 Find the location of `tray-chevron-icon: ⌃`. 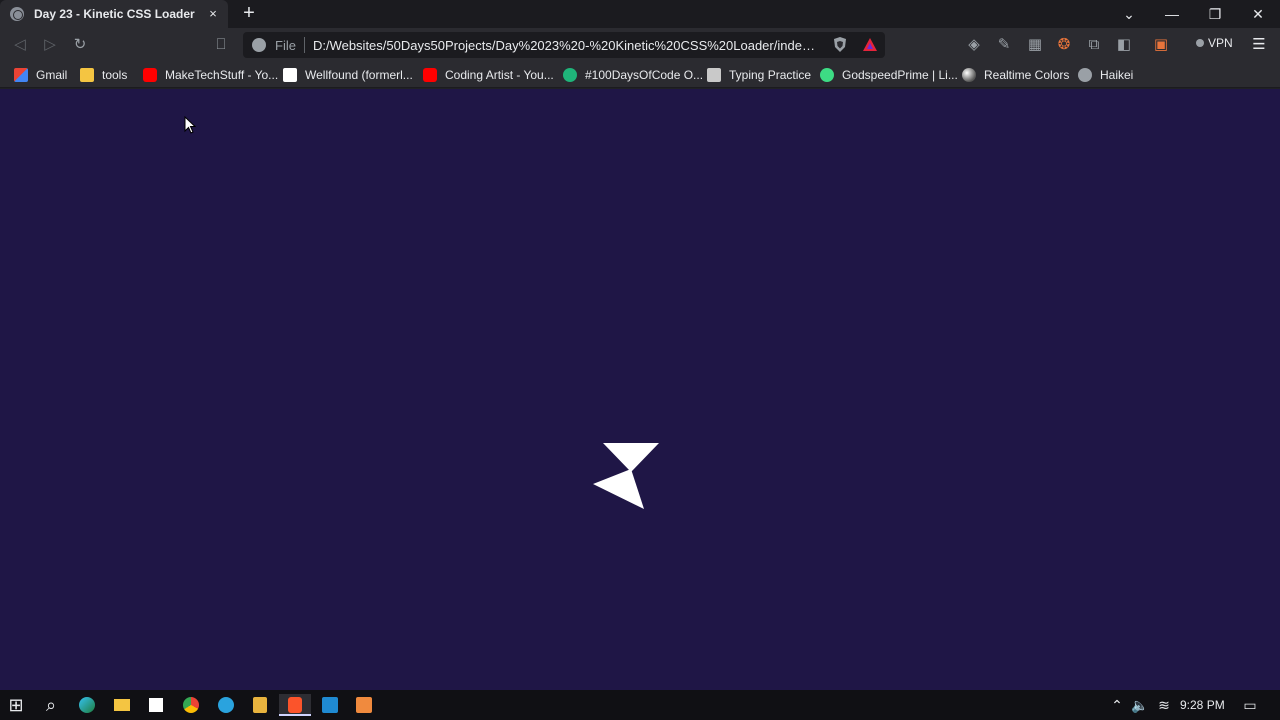

tray-chevron-icon: ⌃ is located at coordinates (1117, 705).